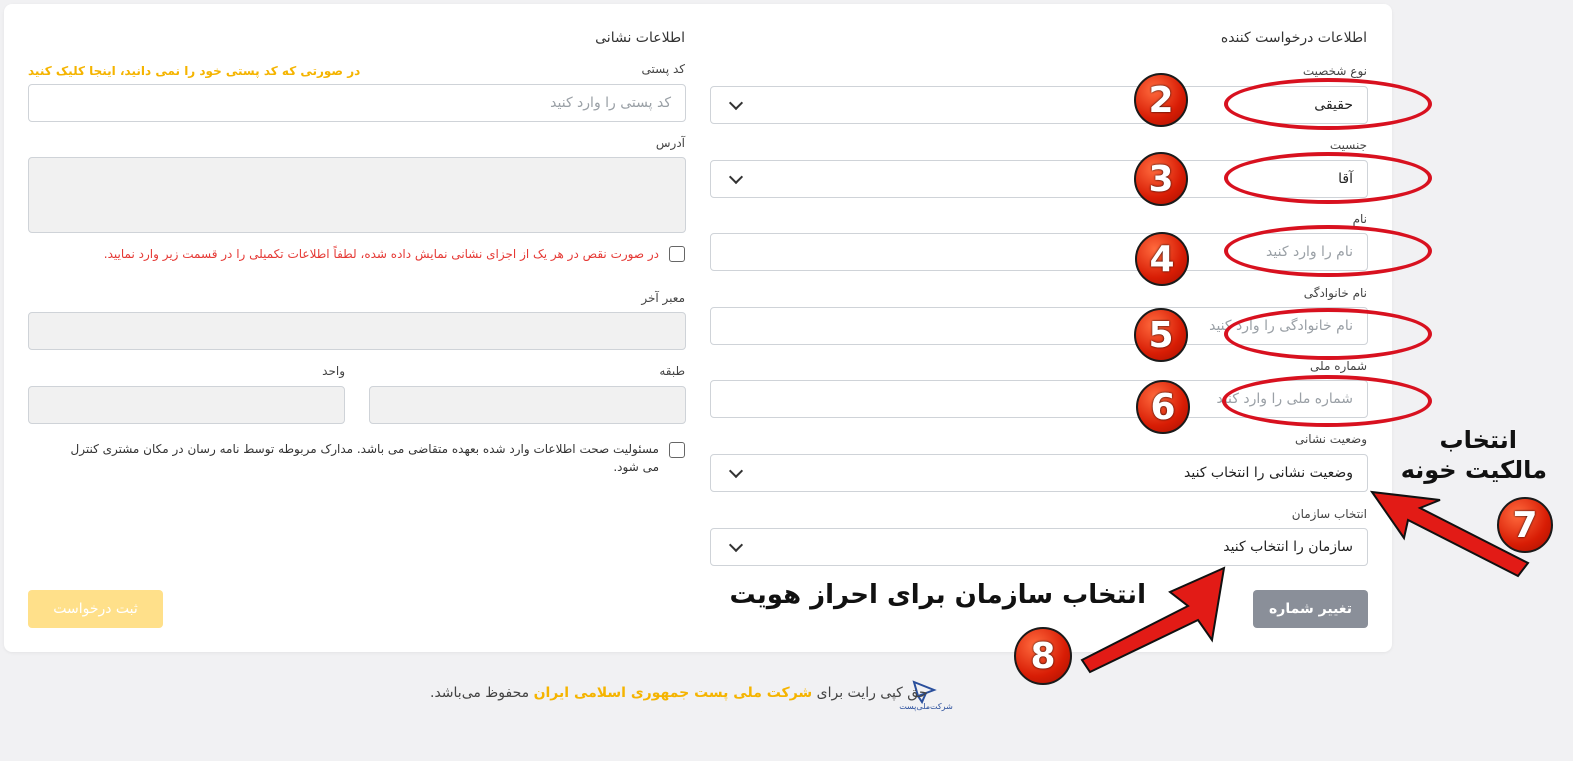 This screenshot has height=761, width=1573. Describe the element at coordinates (1161, 335) in the screenshot. I see `step-badge-5: 5` at that location.